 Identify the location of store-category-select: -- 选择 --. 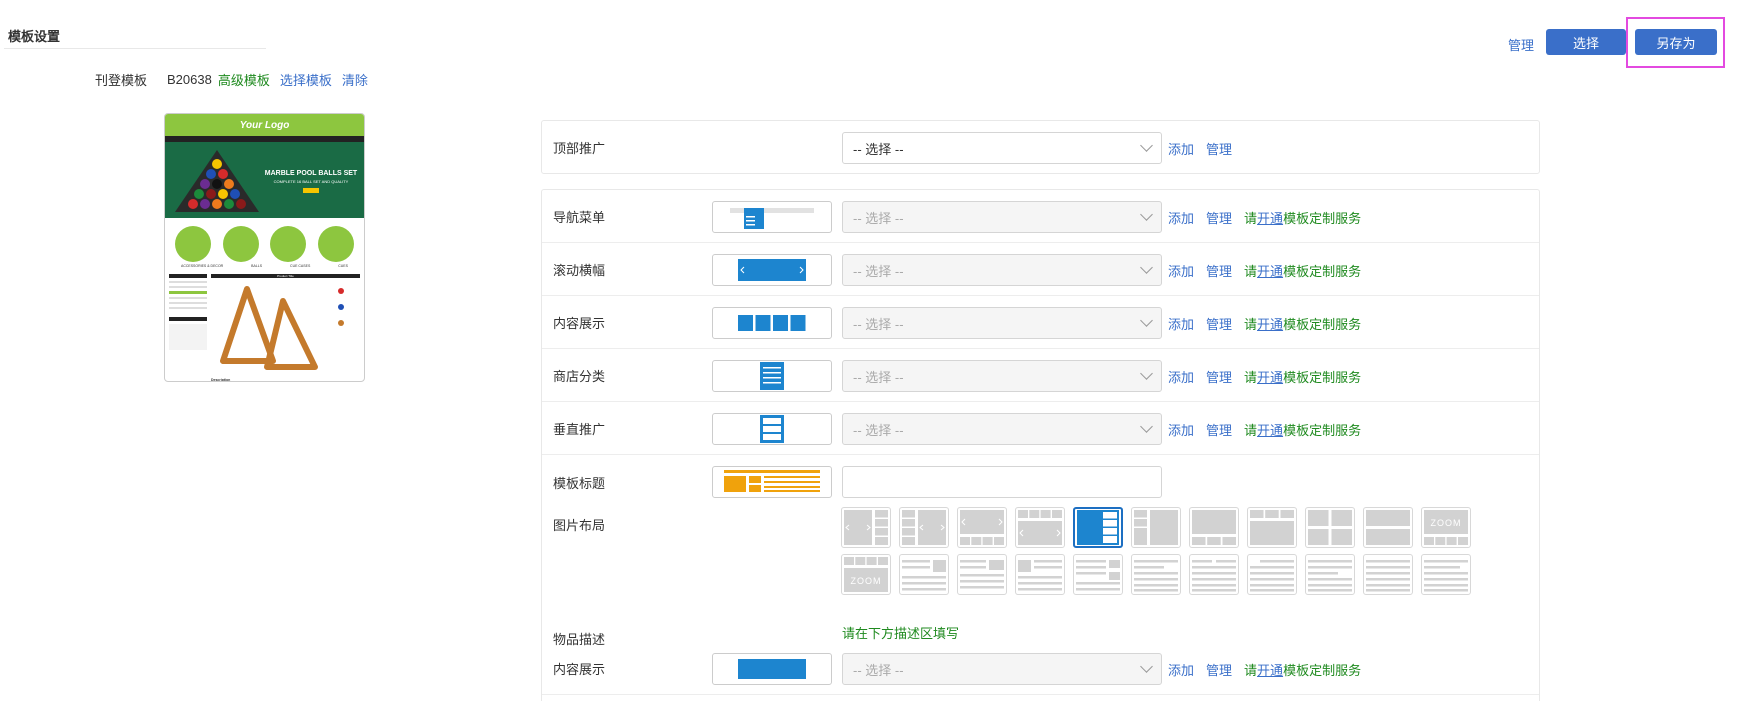
(1002, 376).